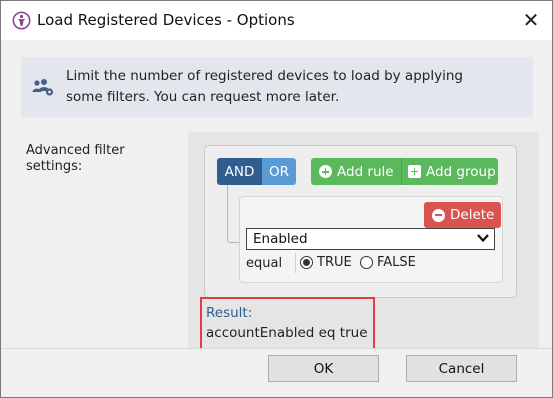 This screenshot has width=553, height=398. Describe the element at coordinates (438, 215) in the screenshot. I see `minus-circle-icon` at that location.